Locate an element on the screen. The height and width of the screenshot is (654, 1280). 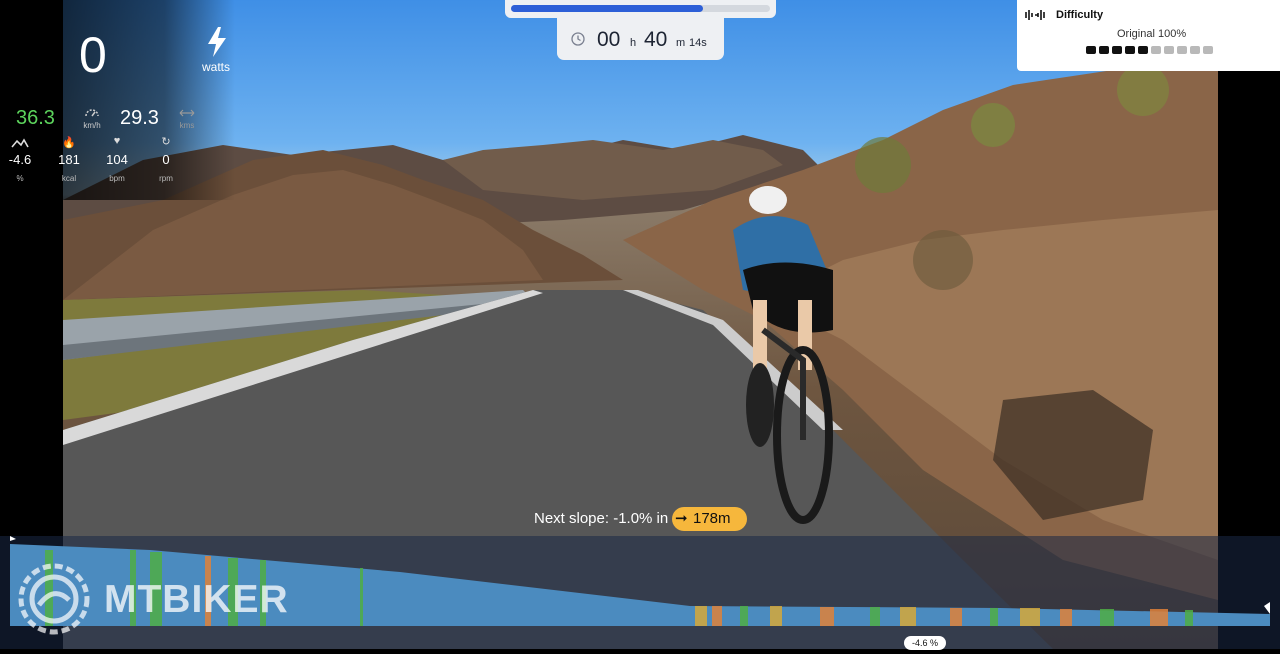
progress-fill is located at coordinates (607, 8).